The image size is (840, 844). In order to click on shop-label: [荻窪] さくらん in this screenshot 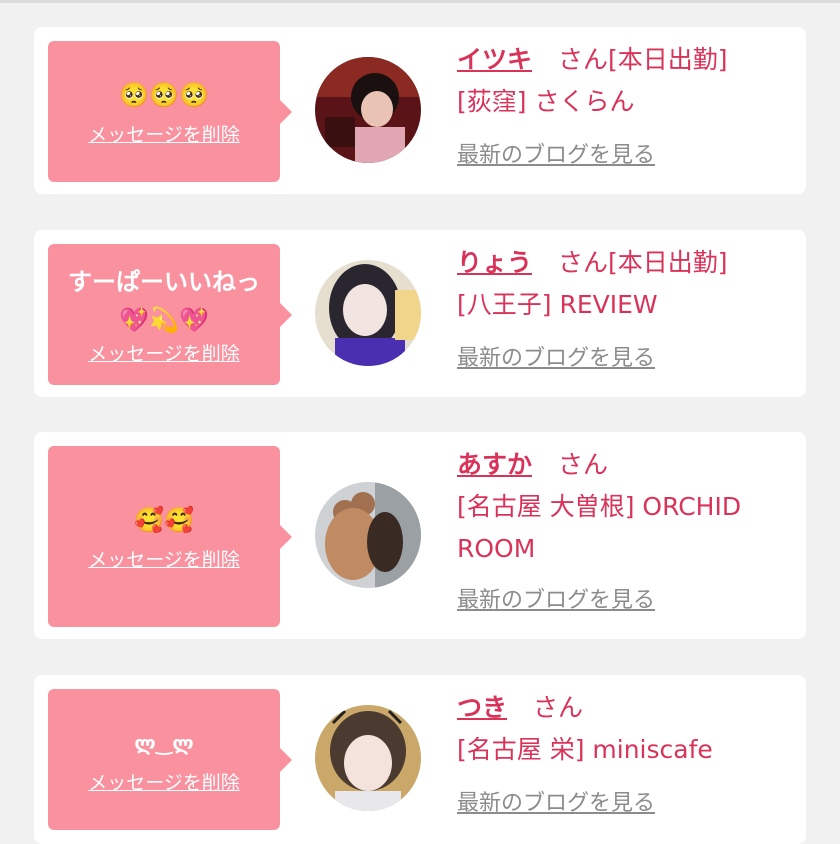, I will do `click(546, 101)`.